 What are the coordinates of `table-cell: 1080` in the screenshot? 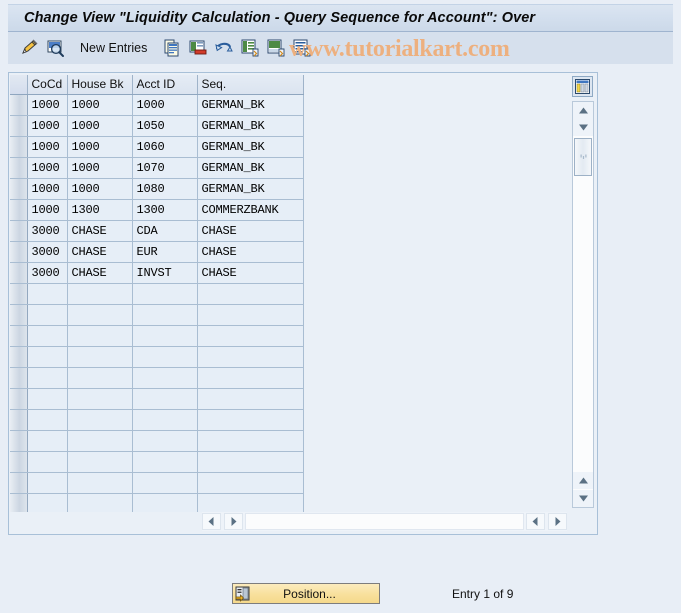 It's located at (165, 189).